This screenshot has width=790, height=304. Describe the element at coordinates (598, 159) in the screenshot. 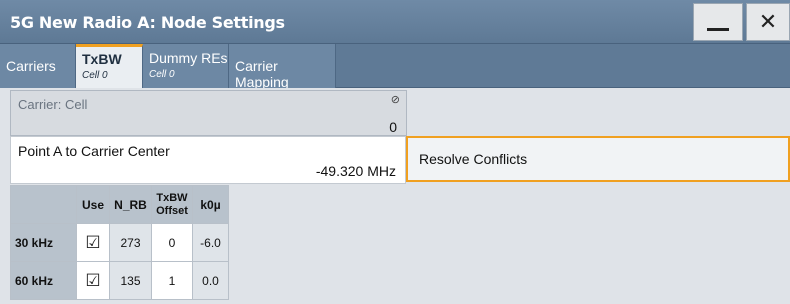

I see `resolve-conflicts-button: Resolve Conflicts` at that location.